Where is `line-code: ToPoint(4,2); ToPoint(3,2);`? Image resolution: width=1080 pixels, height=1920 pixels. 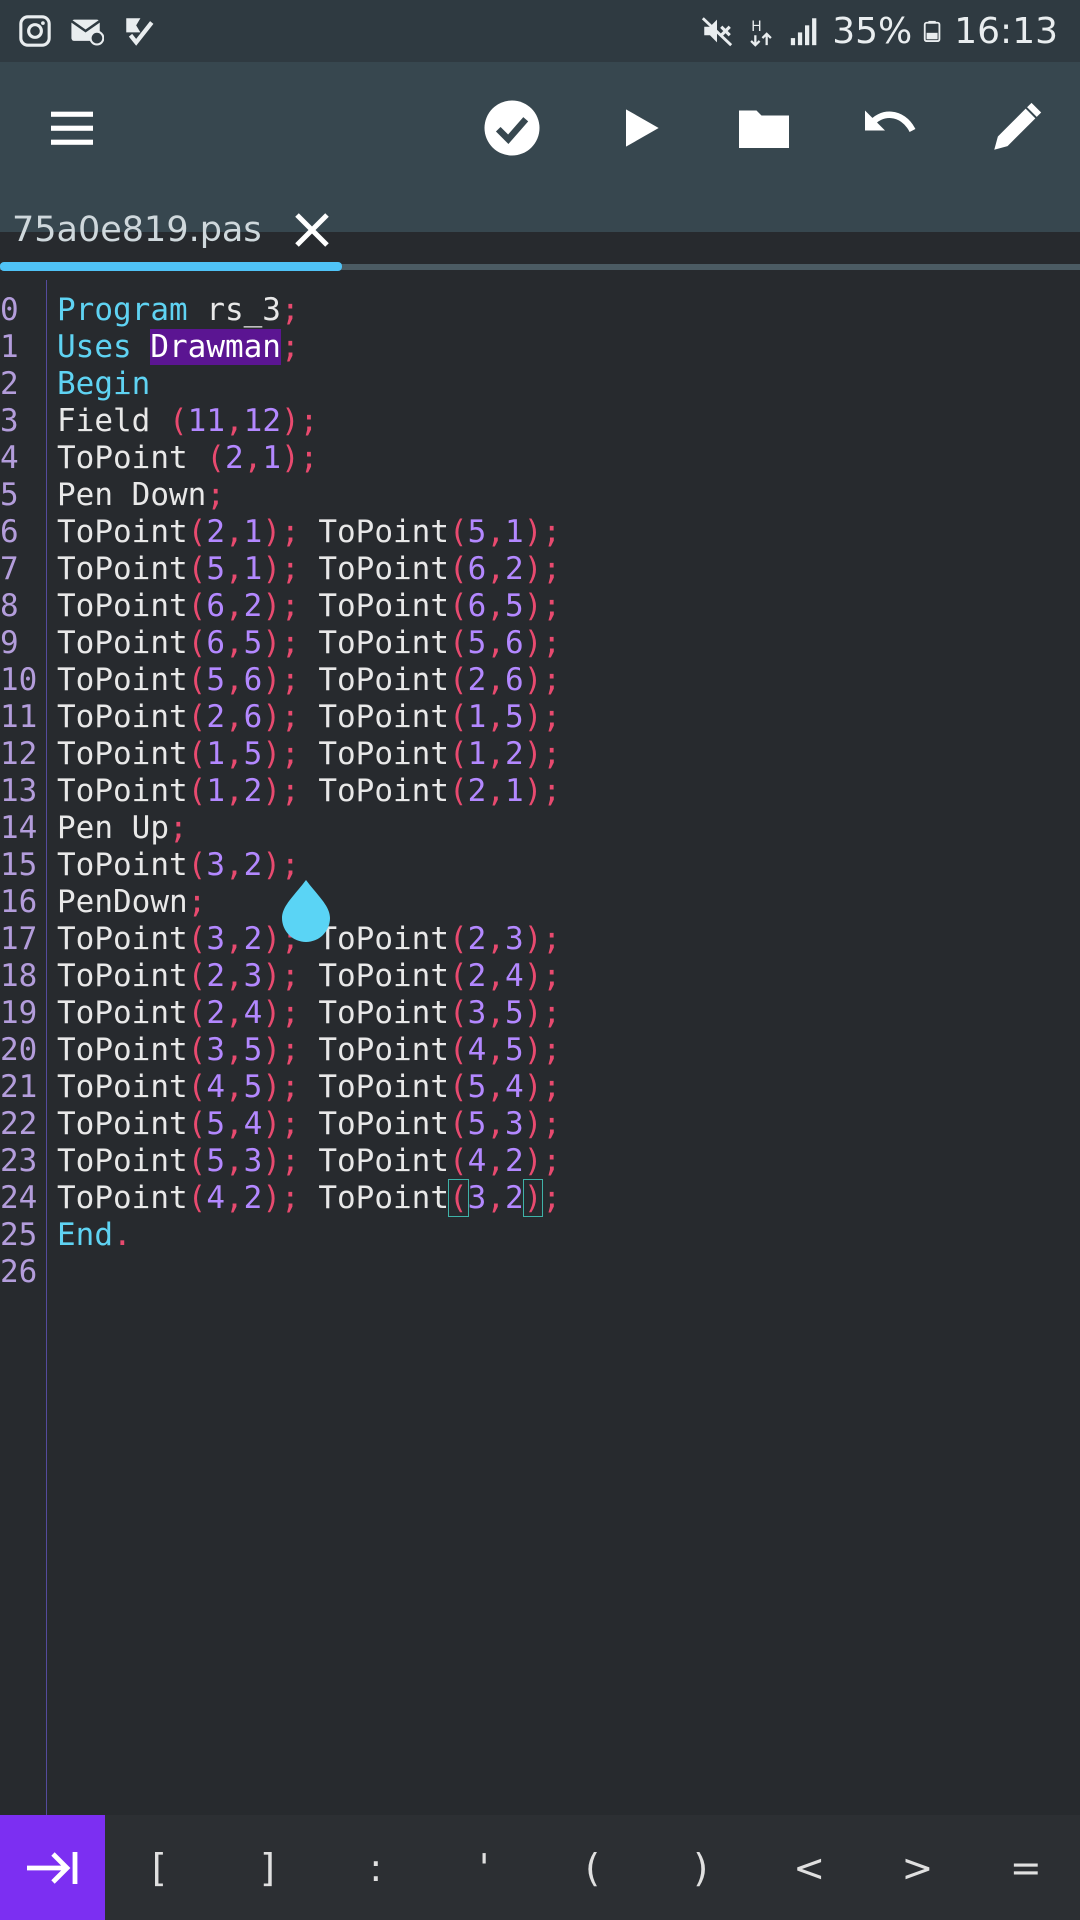
line-code: ToPoint(4,2); ToPoint(3,2); is located at coordinates (309, 1198).